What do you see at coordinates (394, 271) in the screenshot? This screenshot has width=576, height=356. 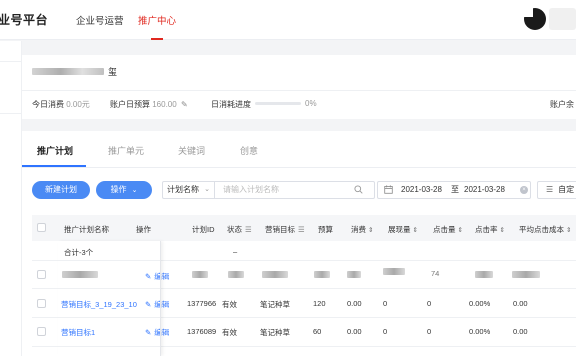 I see `masked-impressions` at bounding box center [394, 271].